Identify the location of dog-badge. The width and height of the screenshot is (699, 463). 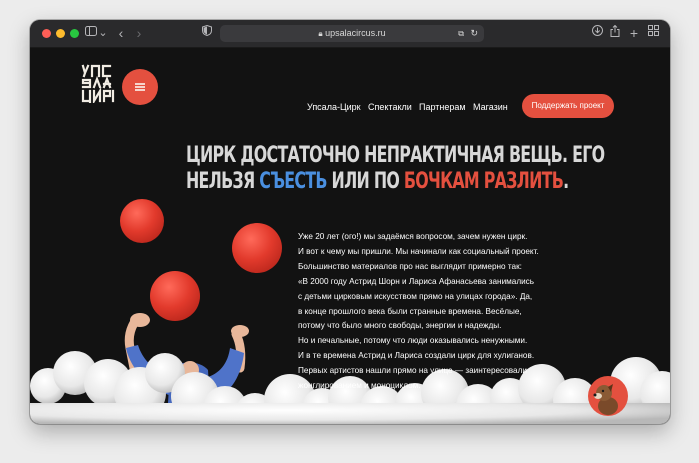
(608, 396).